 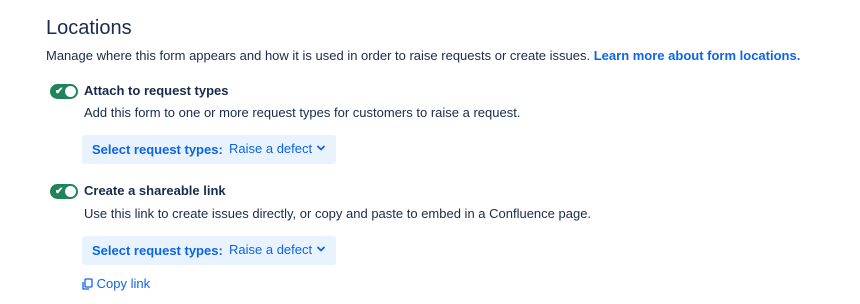 What do you see at coordinates (123, 283) in the screenshot?
I see `copy-link-label: Copy link` at bounding box center [123, 283].